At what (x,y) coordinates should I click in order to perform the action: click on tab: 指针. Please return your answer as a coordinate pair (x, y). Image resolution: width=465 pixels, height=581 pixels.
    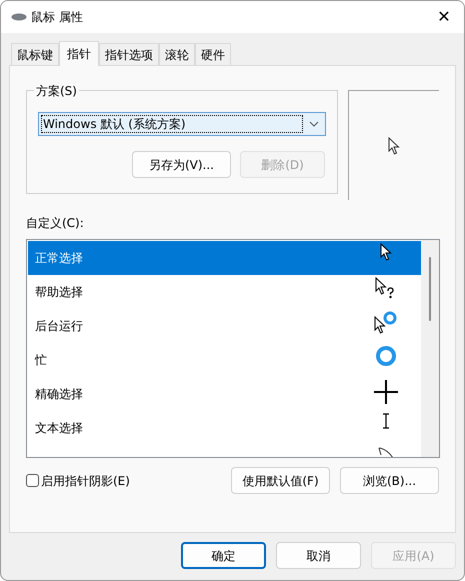
    Looking at the image, I should click on (79, 53).